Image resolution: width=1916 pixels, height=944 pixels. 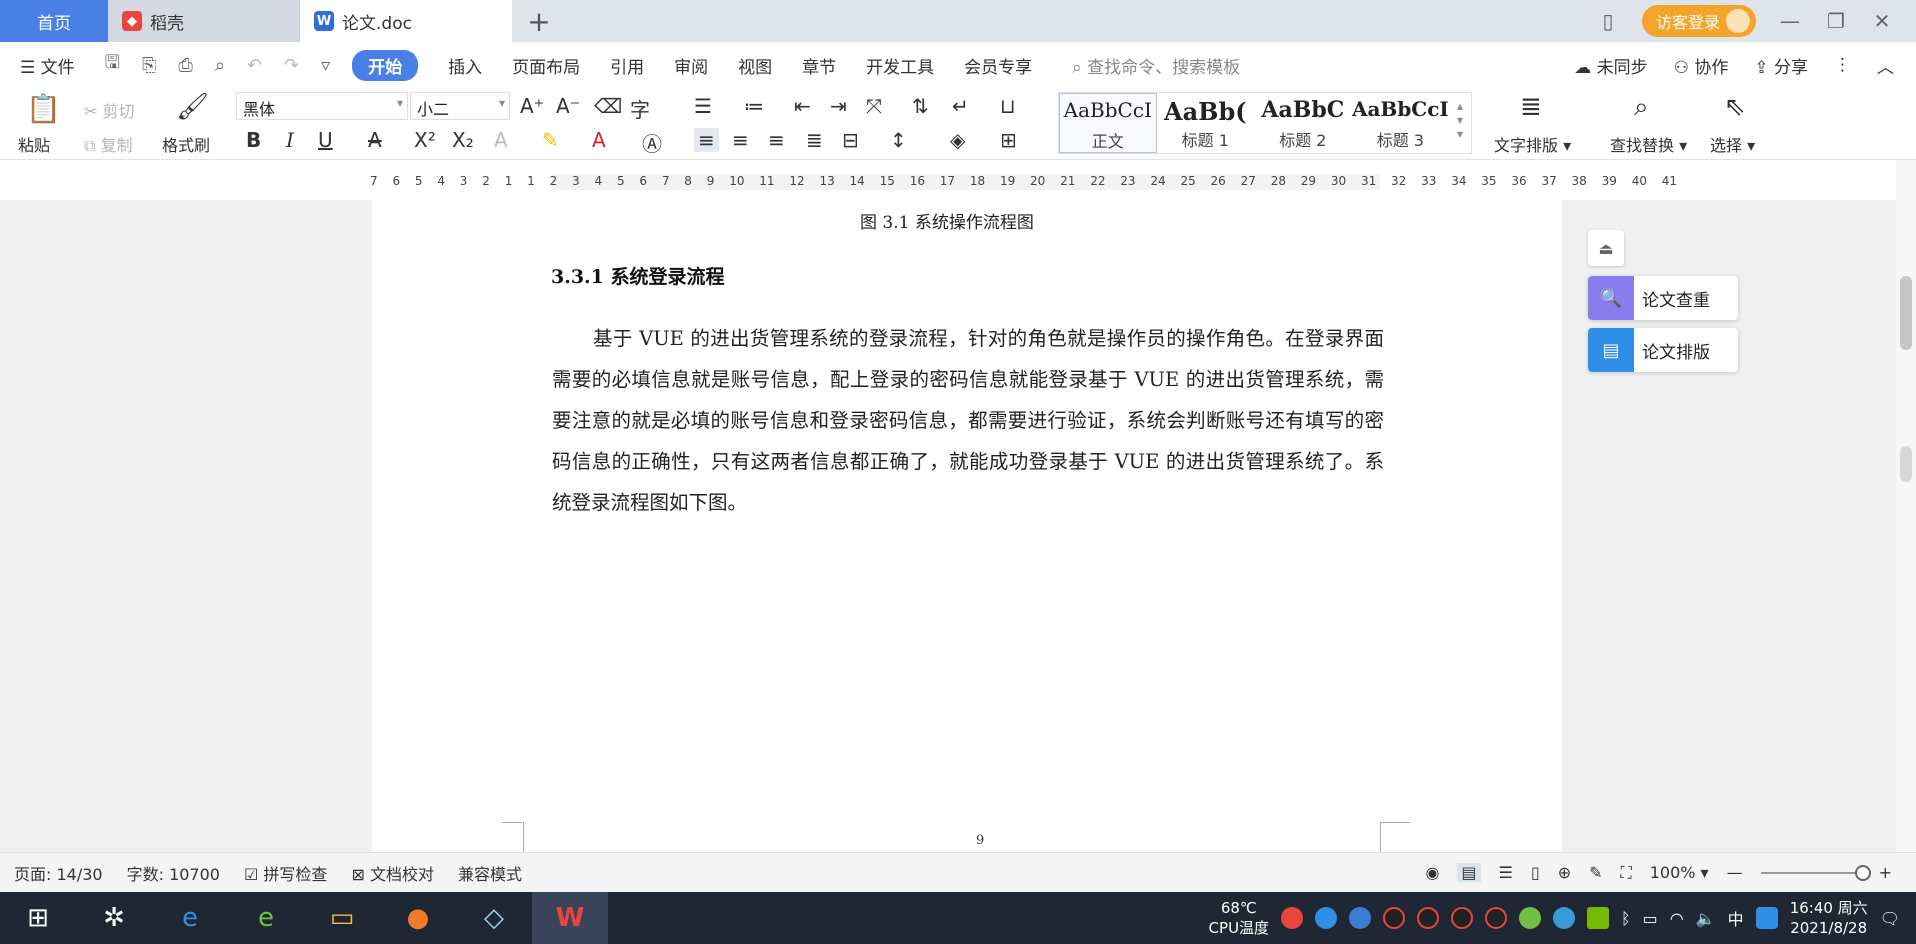 I want to click on style-heading-3: AaBbCcI 标题 3, so click(x=1401, y=123).